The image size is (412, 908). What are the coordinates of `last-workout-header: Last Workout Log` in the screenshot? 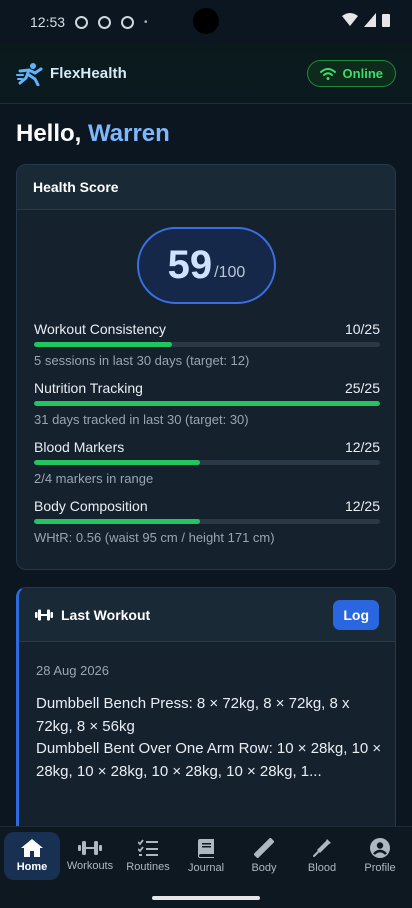 It's located at (207, 615).